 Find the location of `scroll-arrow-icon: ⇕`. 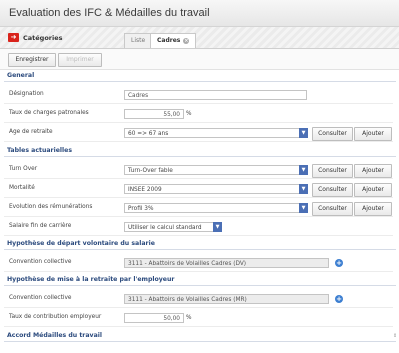

scroll-arrow-icon: ⇕ is located at coordinates (395, 337).